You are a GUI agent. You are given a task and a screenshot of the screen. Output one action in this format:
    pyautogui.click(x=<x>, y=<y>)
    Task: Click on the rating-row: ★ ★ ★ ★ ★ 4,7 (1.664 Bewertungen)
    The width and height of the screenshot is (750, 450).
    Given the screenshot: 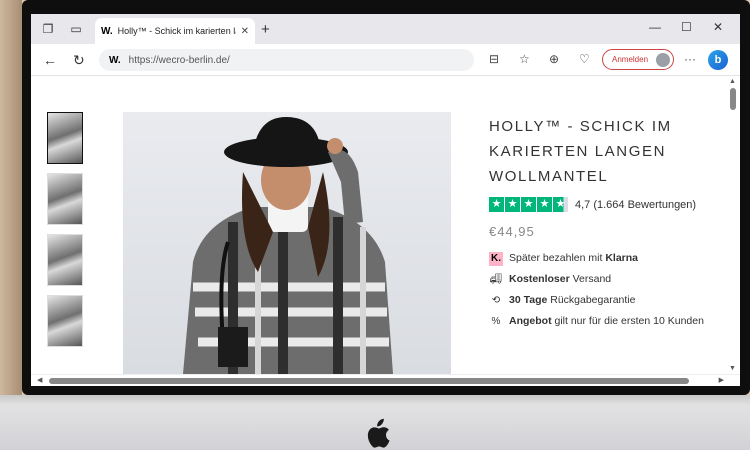 What is the action you would take?
    pyautogui.click(x=609, y=204)
    